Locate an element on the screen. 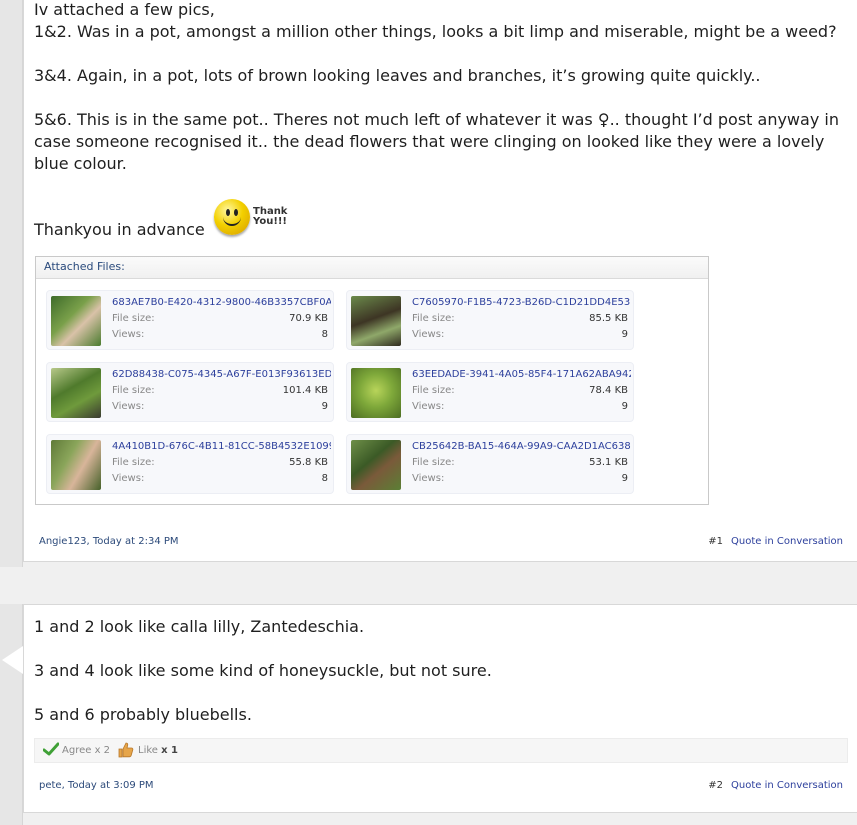 Image resolution: width=857 pixels, height=825 pixels. post-author-date: pete, Today at 3:09 PM is located at coordinates (96, 785).